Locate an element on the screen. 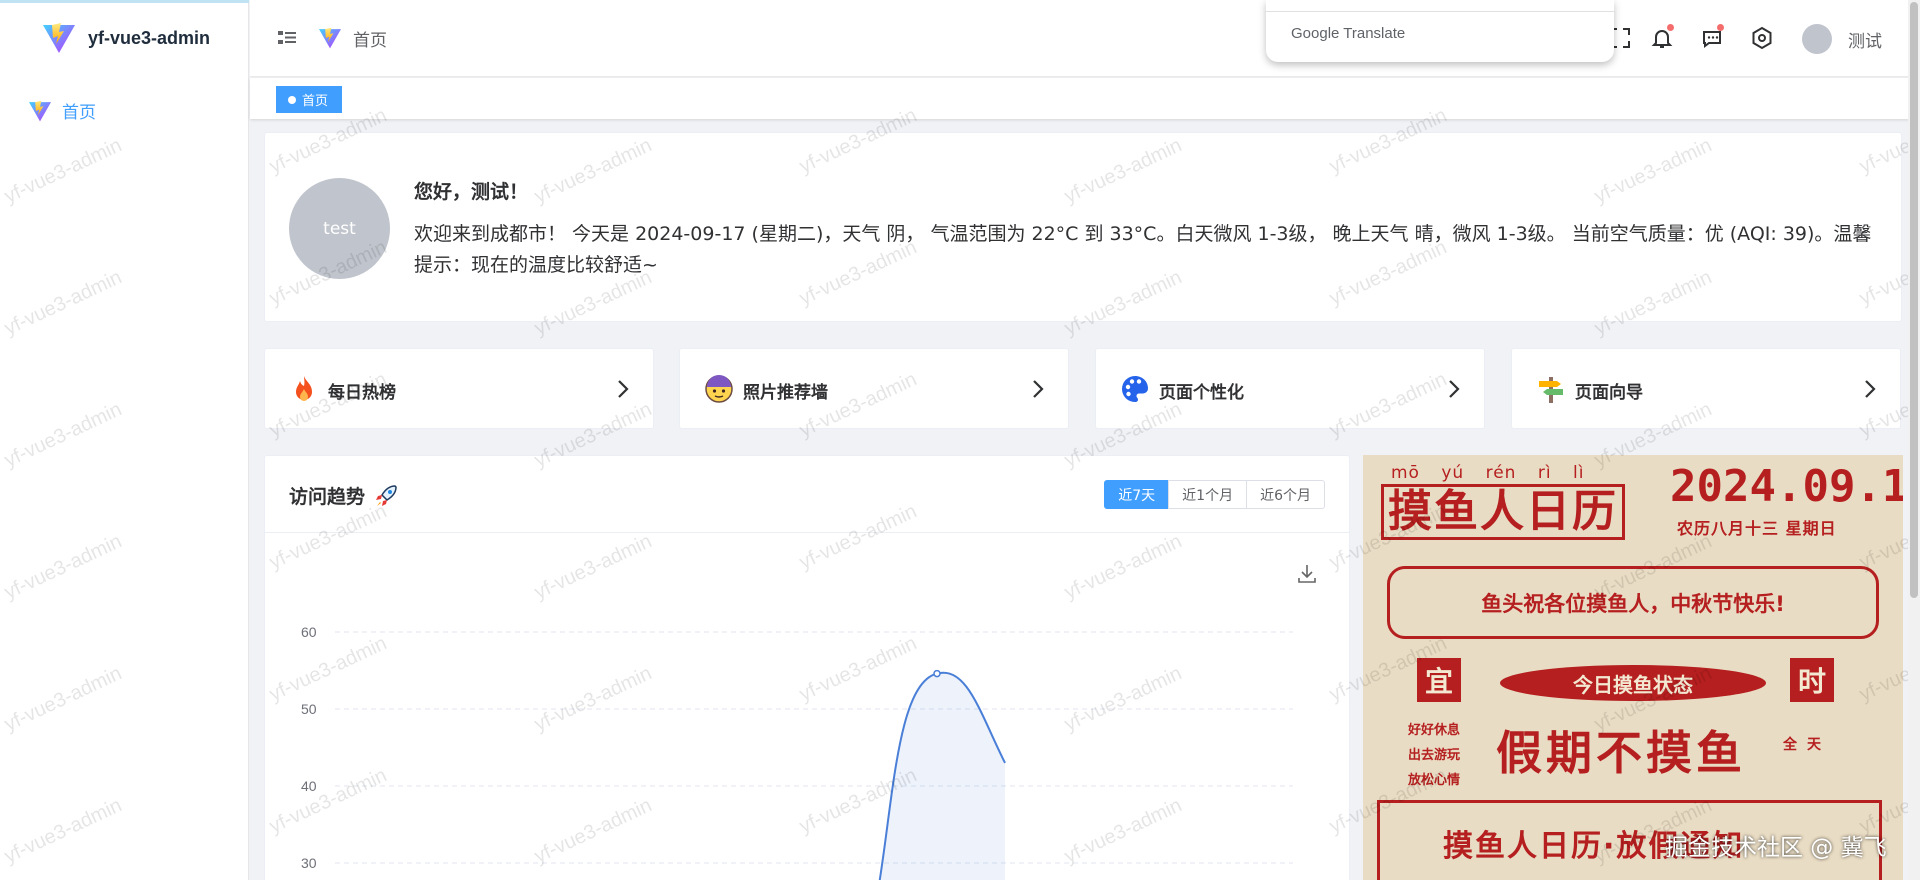  quick-link-label: 页面向导 is located at coordinates (1609, 393).